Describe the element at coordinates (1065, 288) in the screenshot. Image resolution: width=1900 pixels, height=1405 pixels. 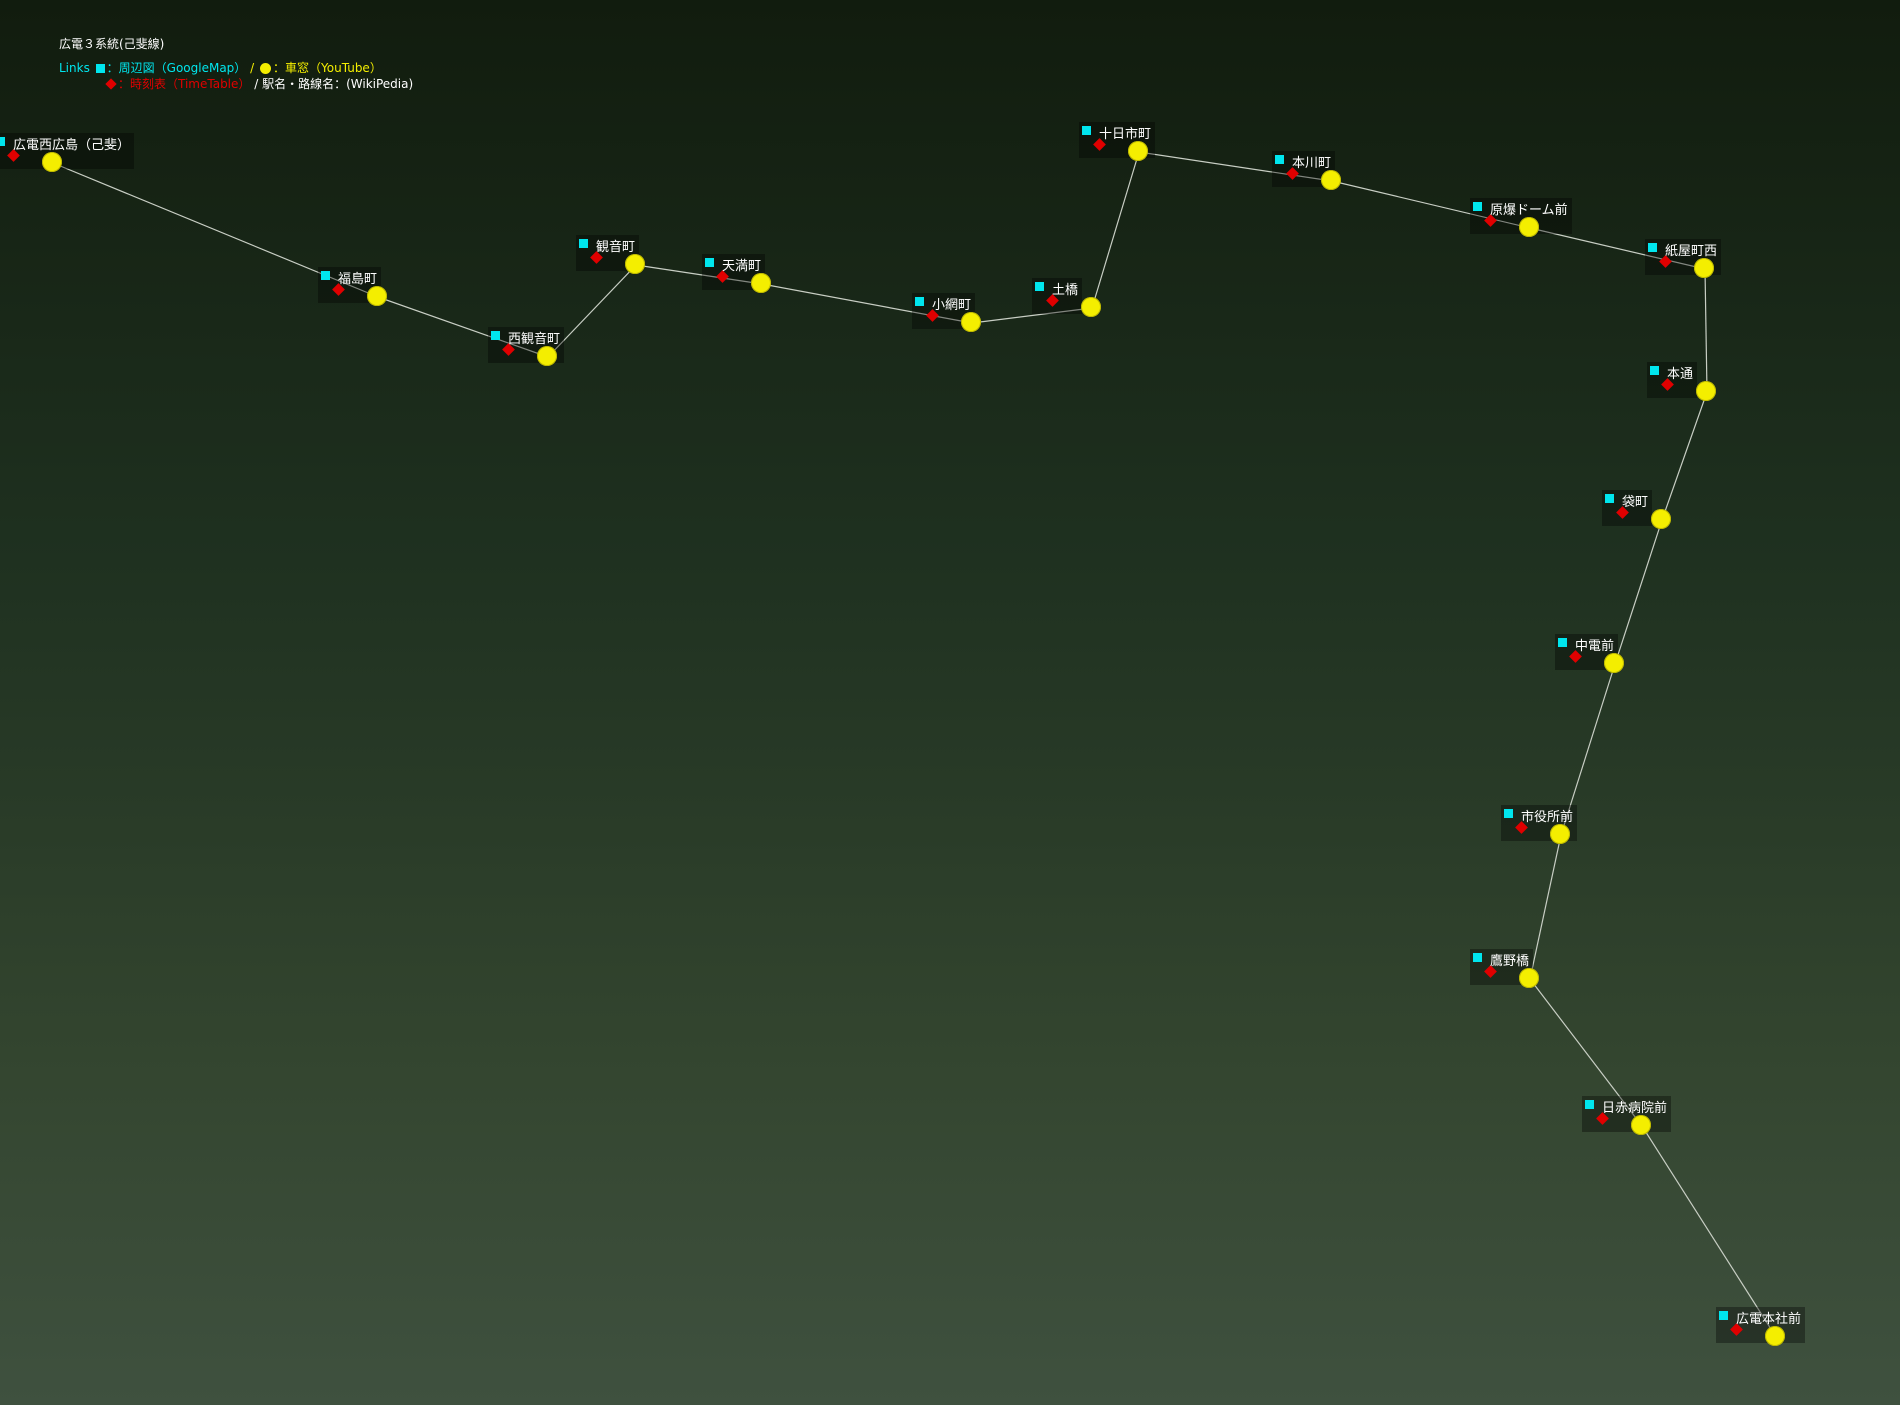
I see `station-name-link: 土橋` at that location.